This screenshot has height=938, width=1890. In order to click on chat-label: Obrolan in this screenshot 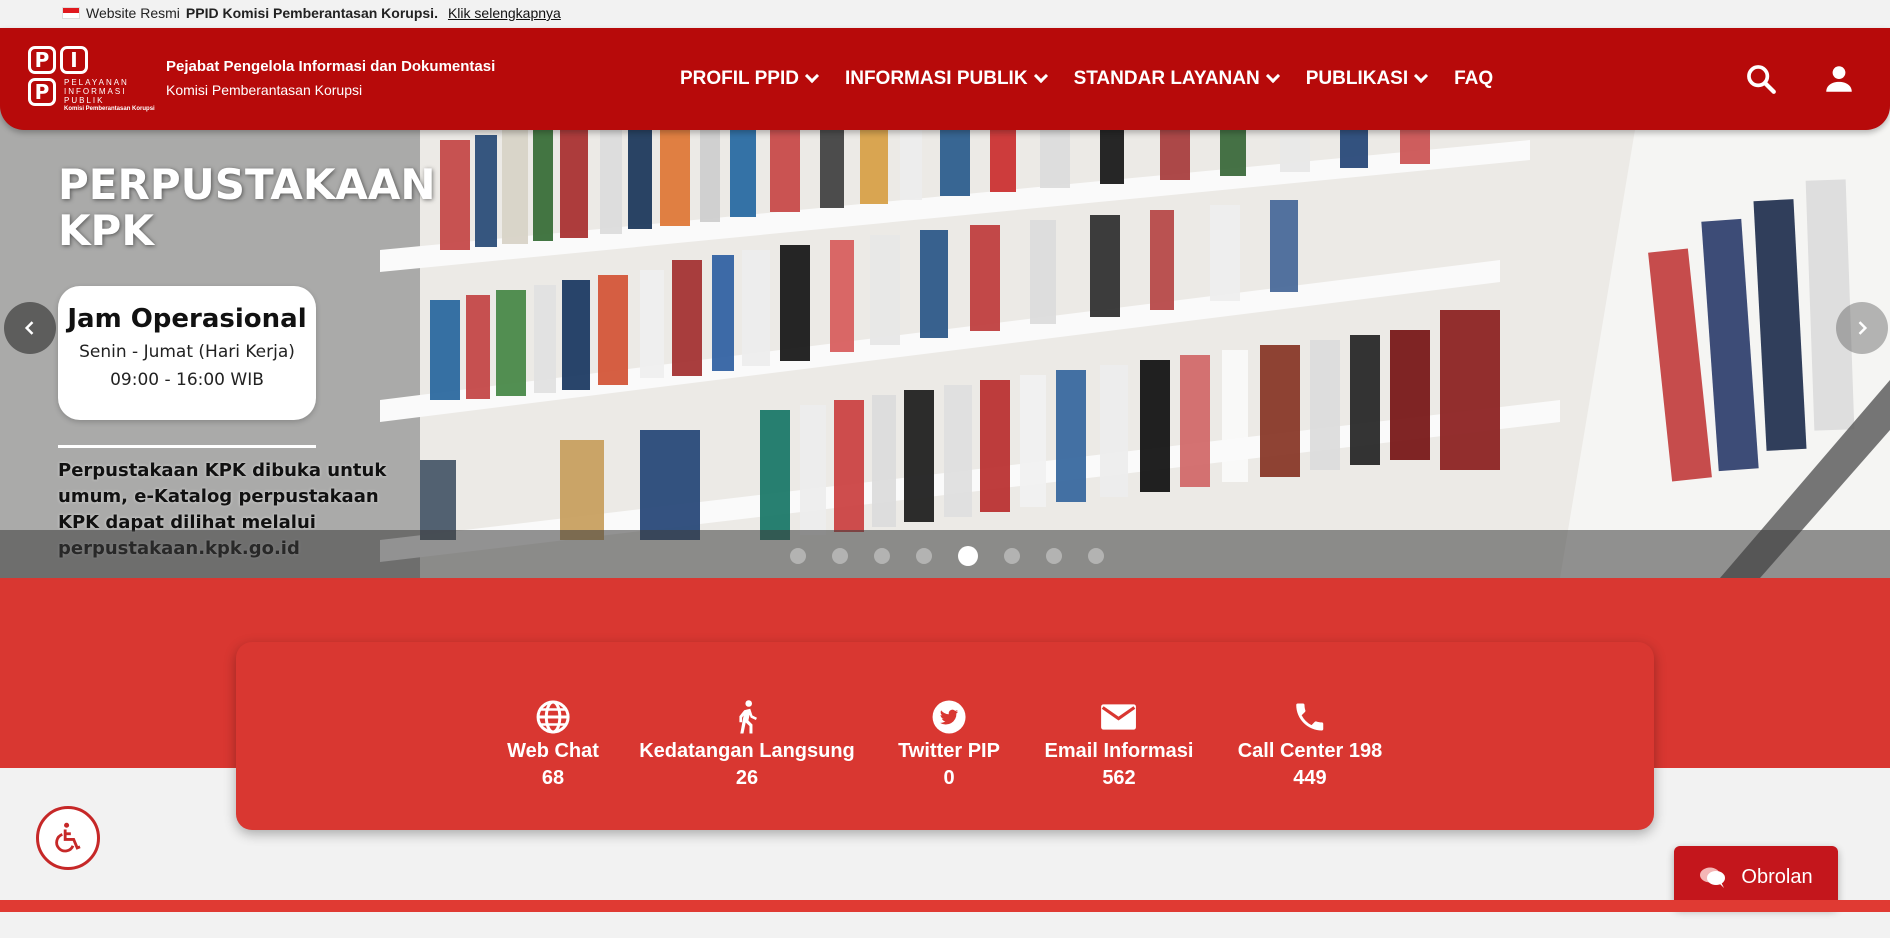, I will do `click(1777, 876)`.